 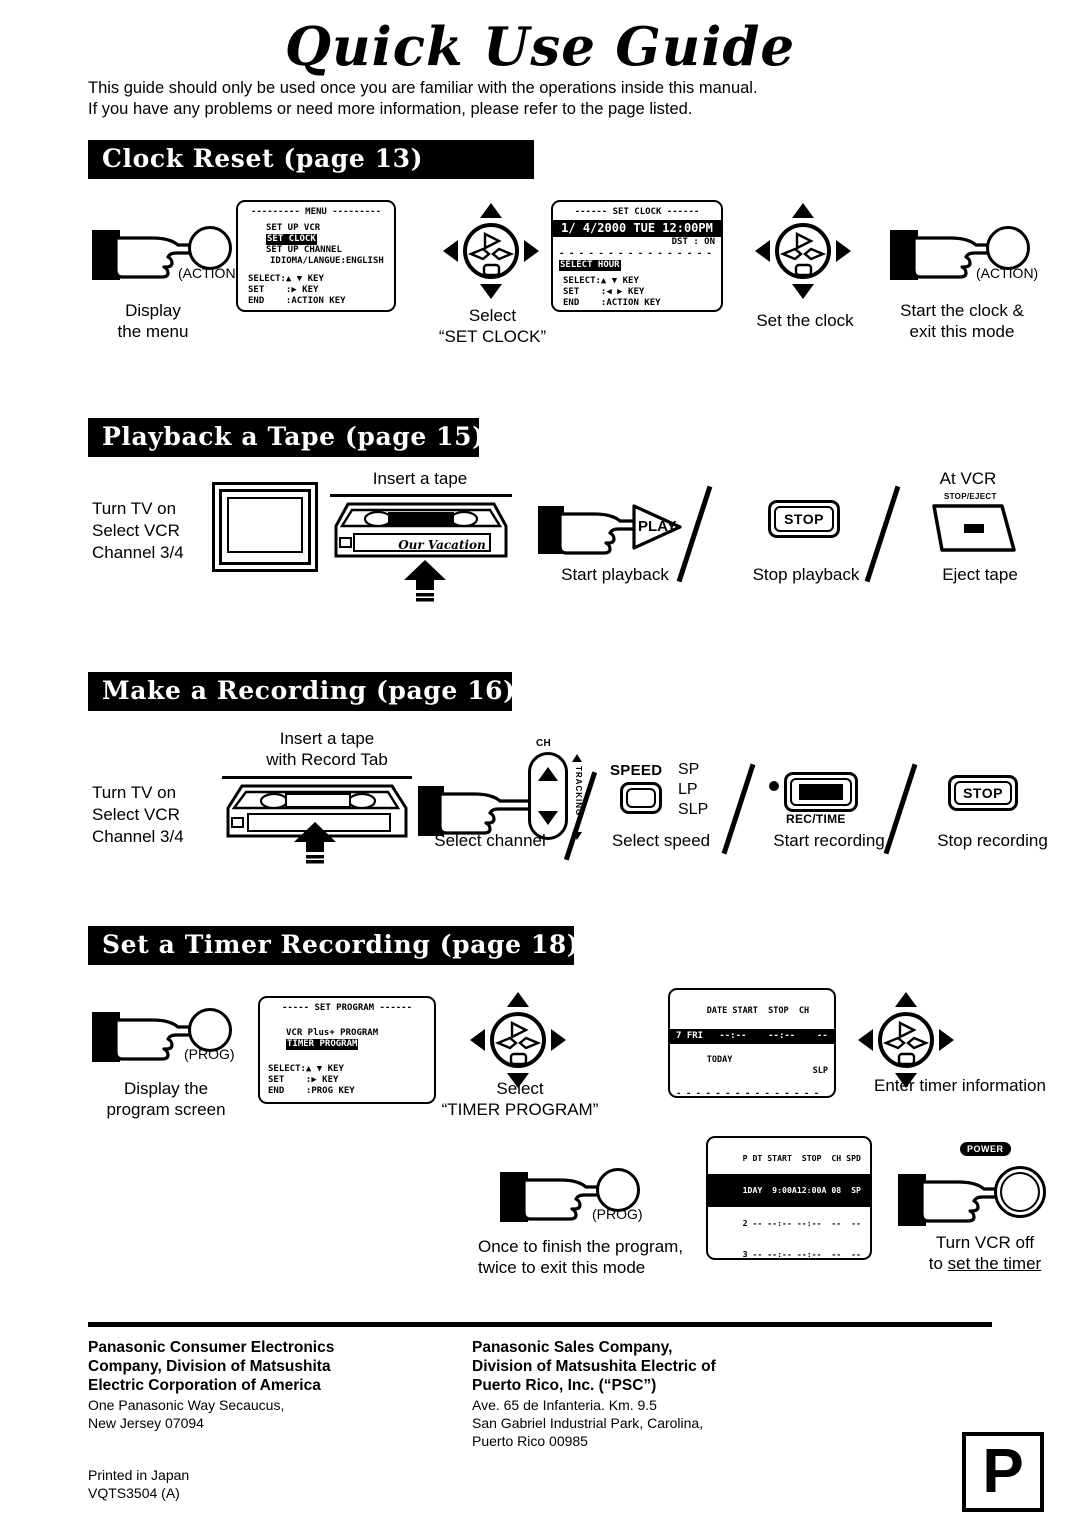 I want to click on power-button-press, so click(x=978, y=1197).